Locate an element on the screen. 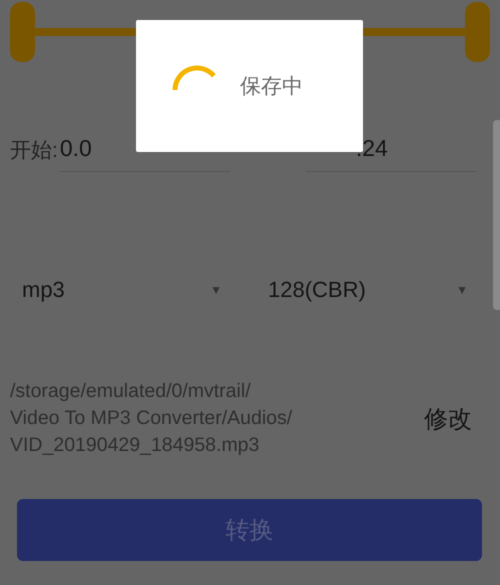  dialog-message: 保存中 is located at coordinates (271, 87).